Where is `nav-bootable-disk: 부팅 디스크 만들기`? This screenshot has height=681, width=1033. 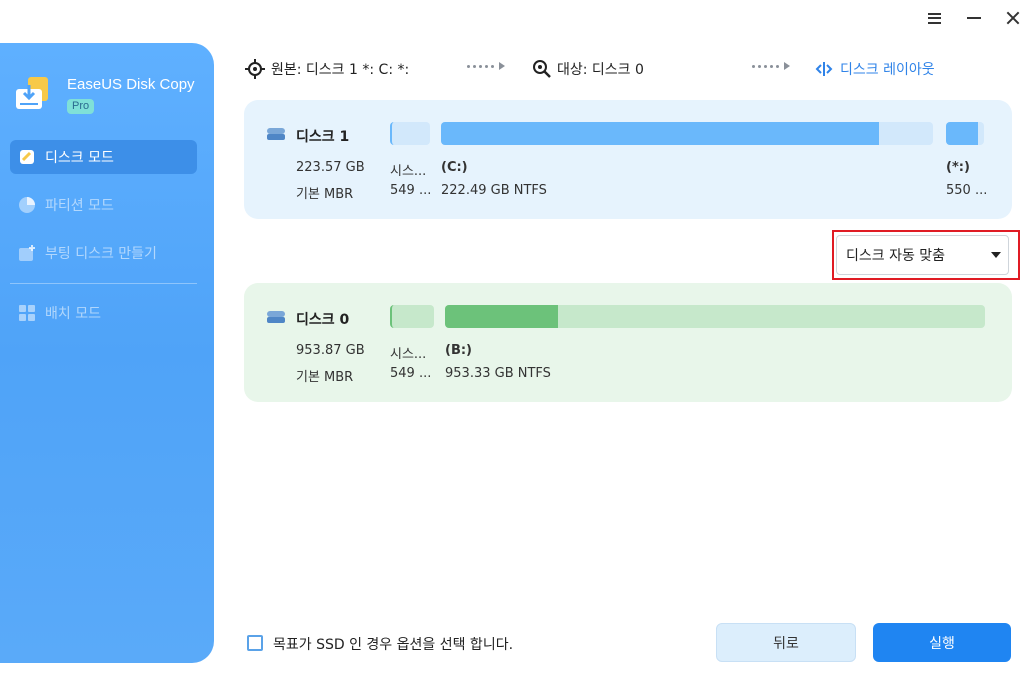 nav-bootable-disk: 부팅 디스크 만들기 is located at coordinates (103, 253).